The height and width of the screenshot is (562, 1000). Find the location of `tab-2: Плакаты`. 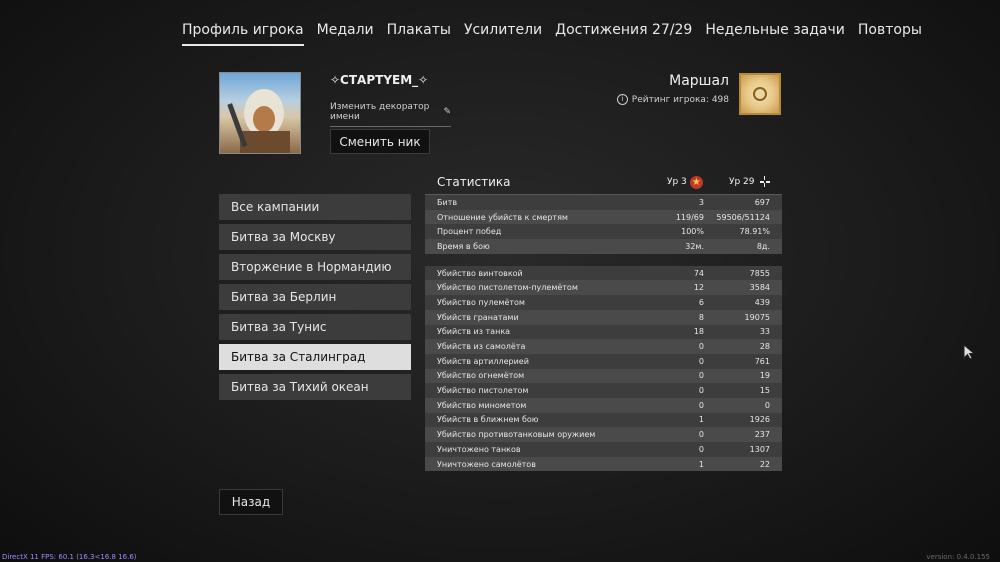

tab-2: Плакаты is located at coordinates (419, 34).